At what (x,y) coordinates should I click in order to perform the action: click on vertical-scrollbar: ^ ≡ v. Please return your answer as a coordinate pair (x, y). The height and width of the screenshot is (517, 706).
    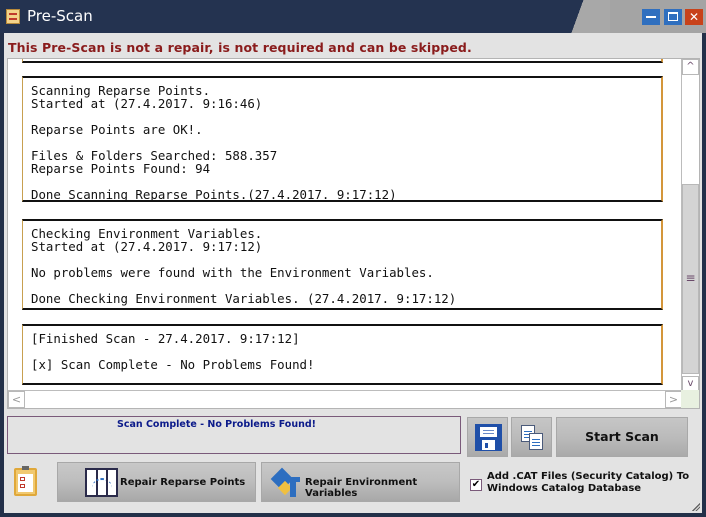
    Looking at the image, I should click on (690, 225).